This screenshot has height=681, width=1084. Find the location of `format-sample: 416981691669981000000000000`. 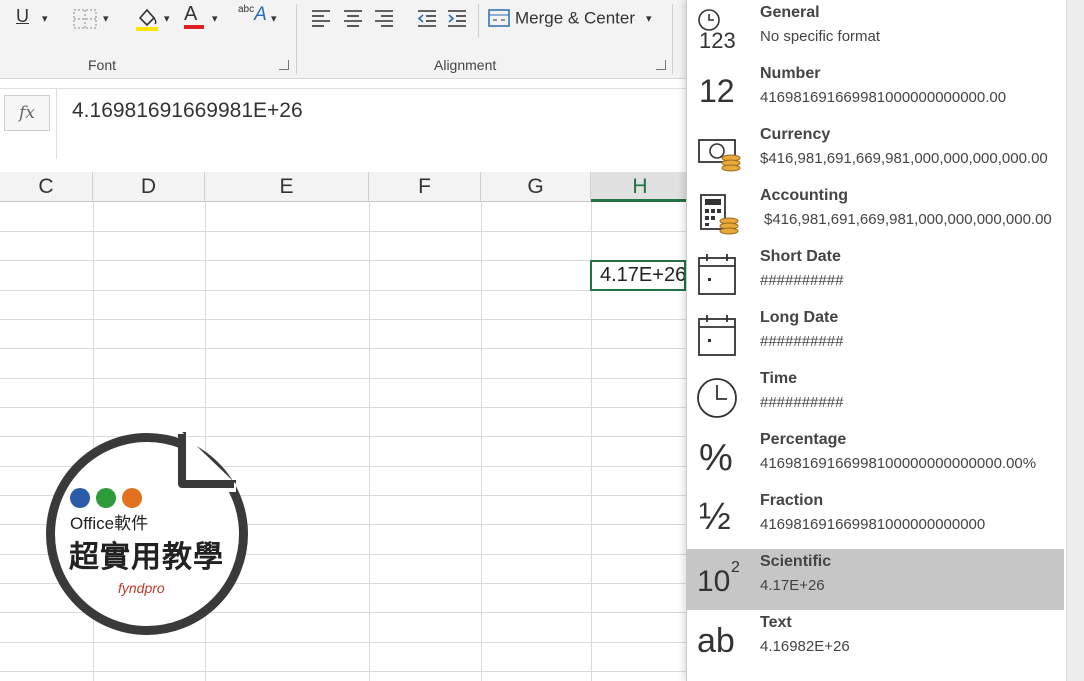

format-sample: 416981691669981000000000000 is located at coordinates (873, 524).